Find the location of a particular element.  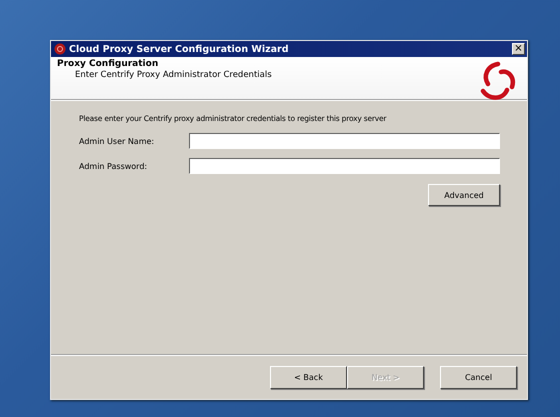

page-subtitle: Enter Centrify Proxy Administrator Credentials is located at coordinates (173, 75).